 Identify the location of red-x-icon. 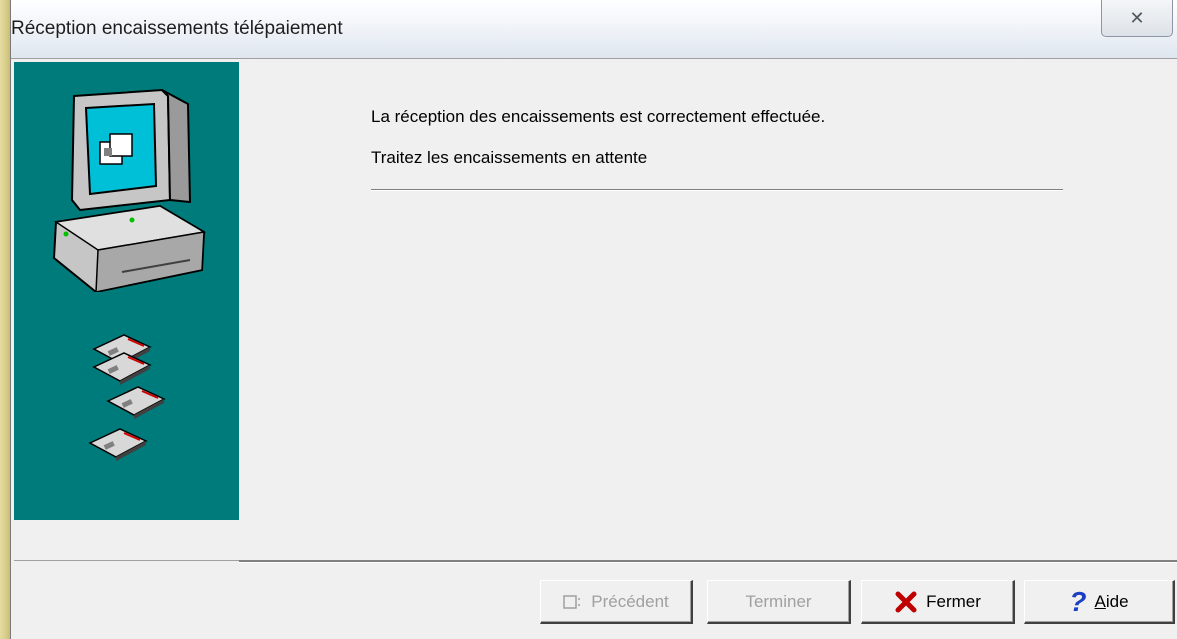
(906, 602).